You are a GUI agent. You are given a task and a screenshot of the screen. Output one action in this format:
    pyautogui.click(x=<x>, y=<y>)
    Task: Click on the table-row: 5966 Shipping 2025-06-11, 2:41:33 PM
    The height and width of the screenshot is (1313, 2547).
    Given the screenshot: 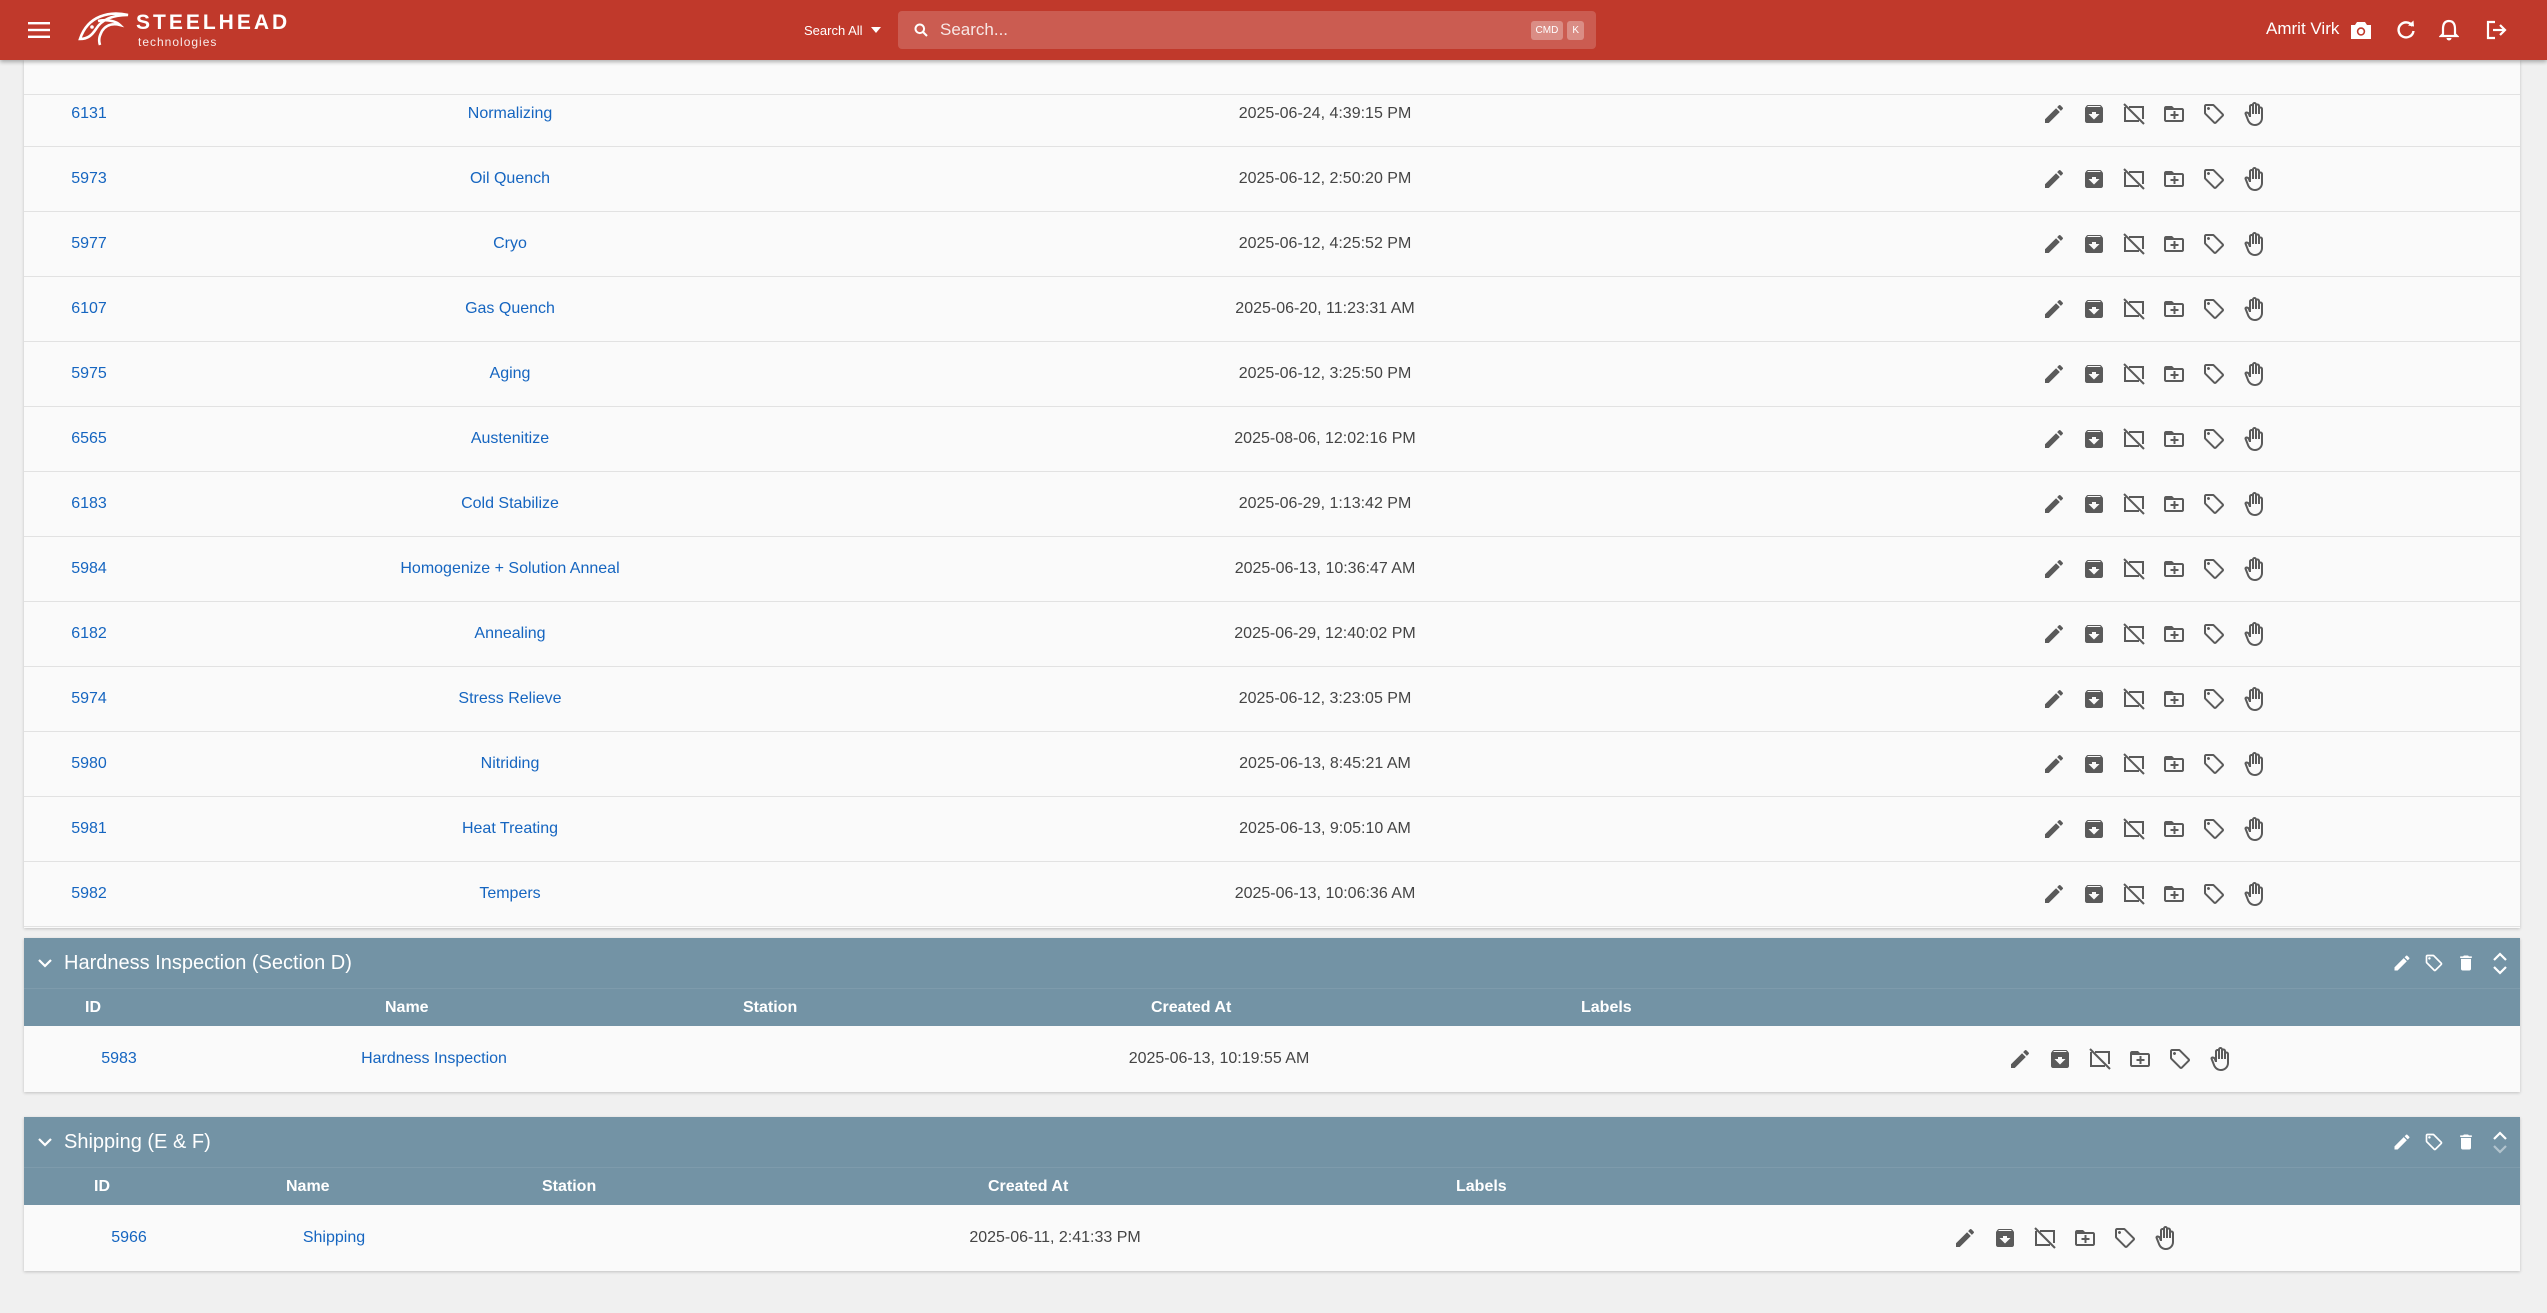 What is the action you would take?
    pyautogui.click(x=1272, y=1238)
    